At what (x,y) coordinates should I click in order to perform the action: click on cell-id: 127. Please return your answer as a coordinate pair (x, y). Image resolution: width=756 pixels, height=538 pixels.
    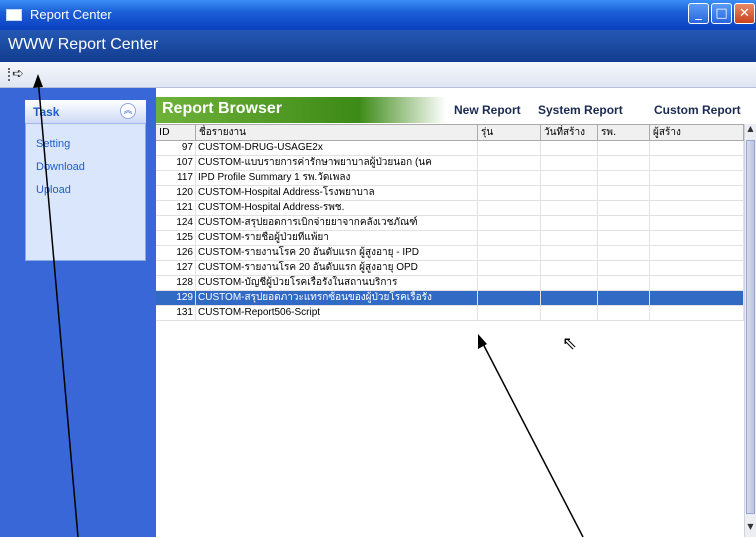
    Looking at the image, I should click on (176, 268).